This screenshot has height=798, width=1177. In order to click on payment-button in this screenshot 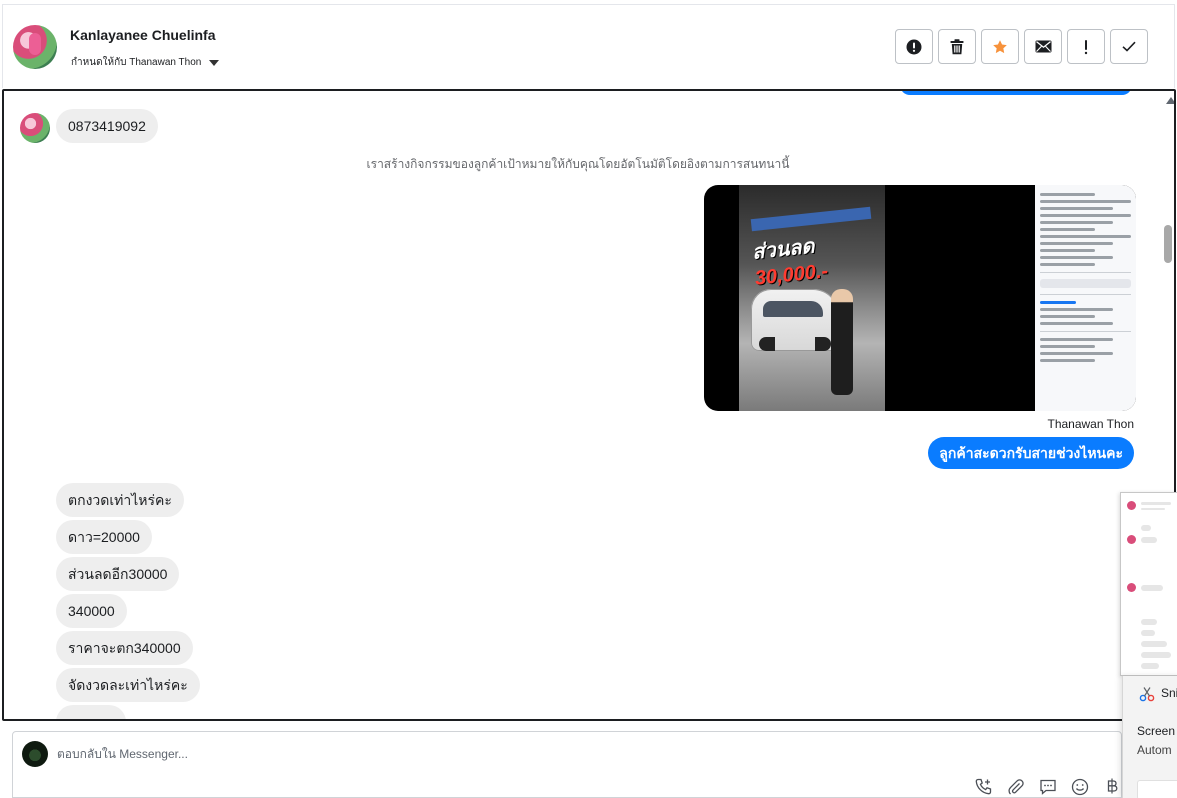, I will do `click(1112, 787)`.